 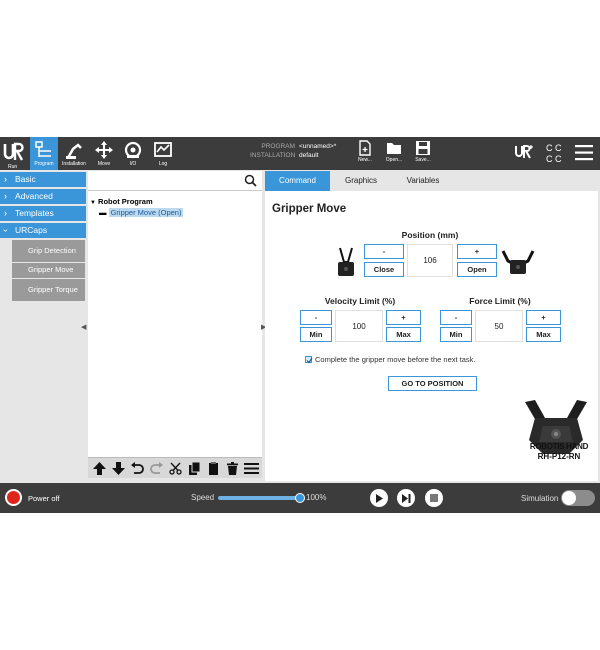 I want to click on undo-button, so click(x=137, y=468).